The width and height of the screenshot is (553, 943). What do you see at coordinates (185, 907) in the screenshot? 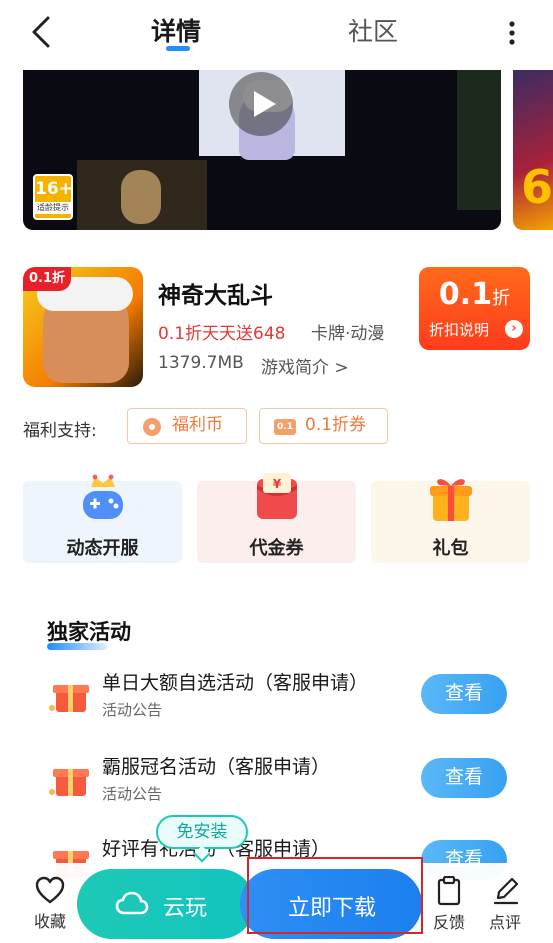
I see `cloud-play-label: 云玩` at bounding box center [185, 907].